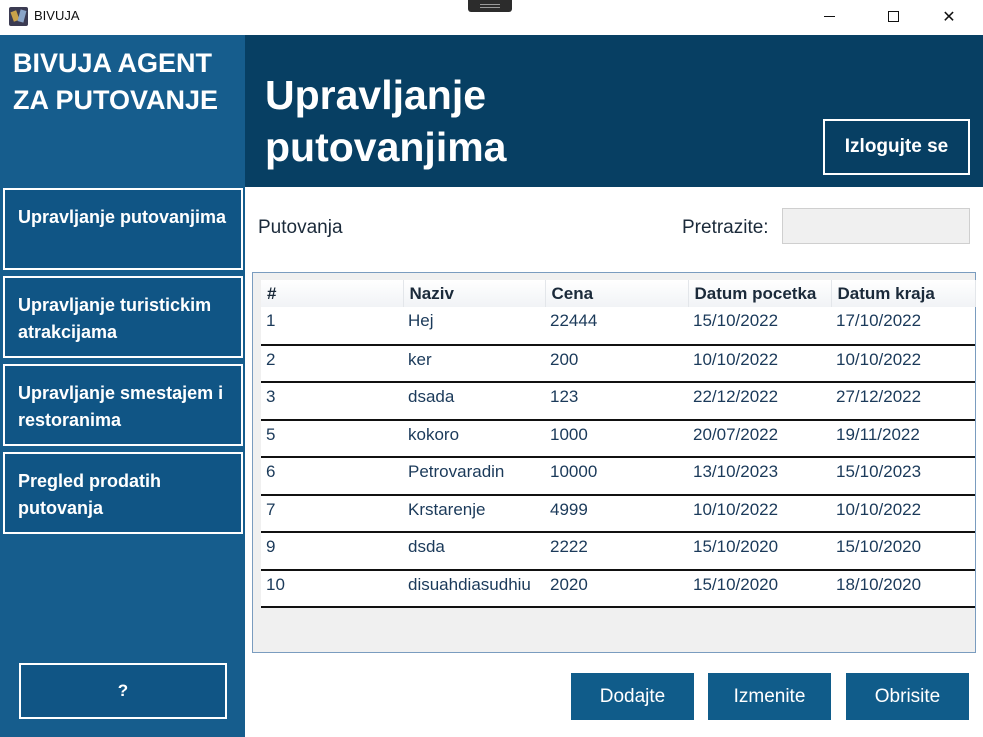 This screenshot has height=737, width=983. I want to click on cell-id: 9, so click(332, 551).